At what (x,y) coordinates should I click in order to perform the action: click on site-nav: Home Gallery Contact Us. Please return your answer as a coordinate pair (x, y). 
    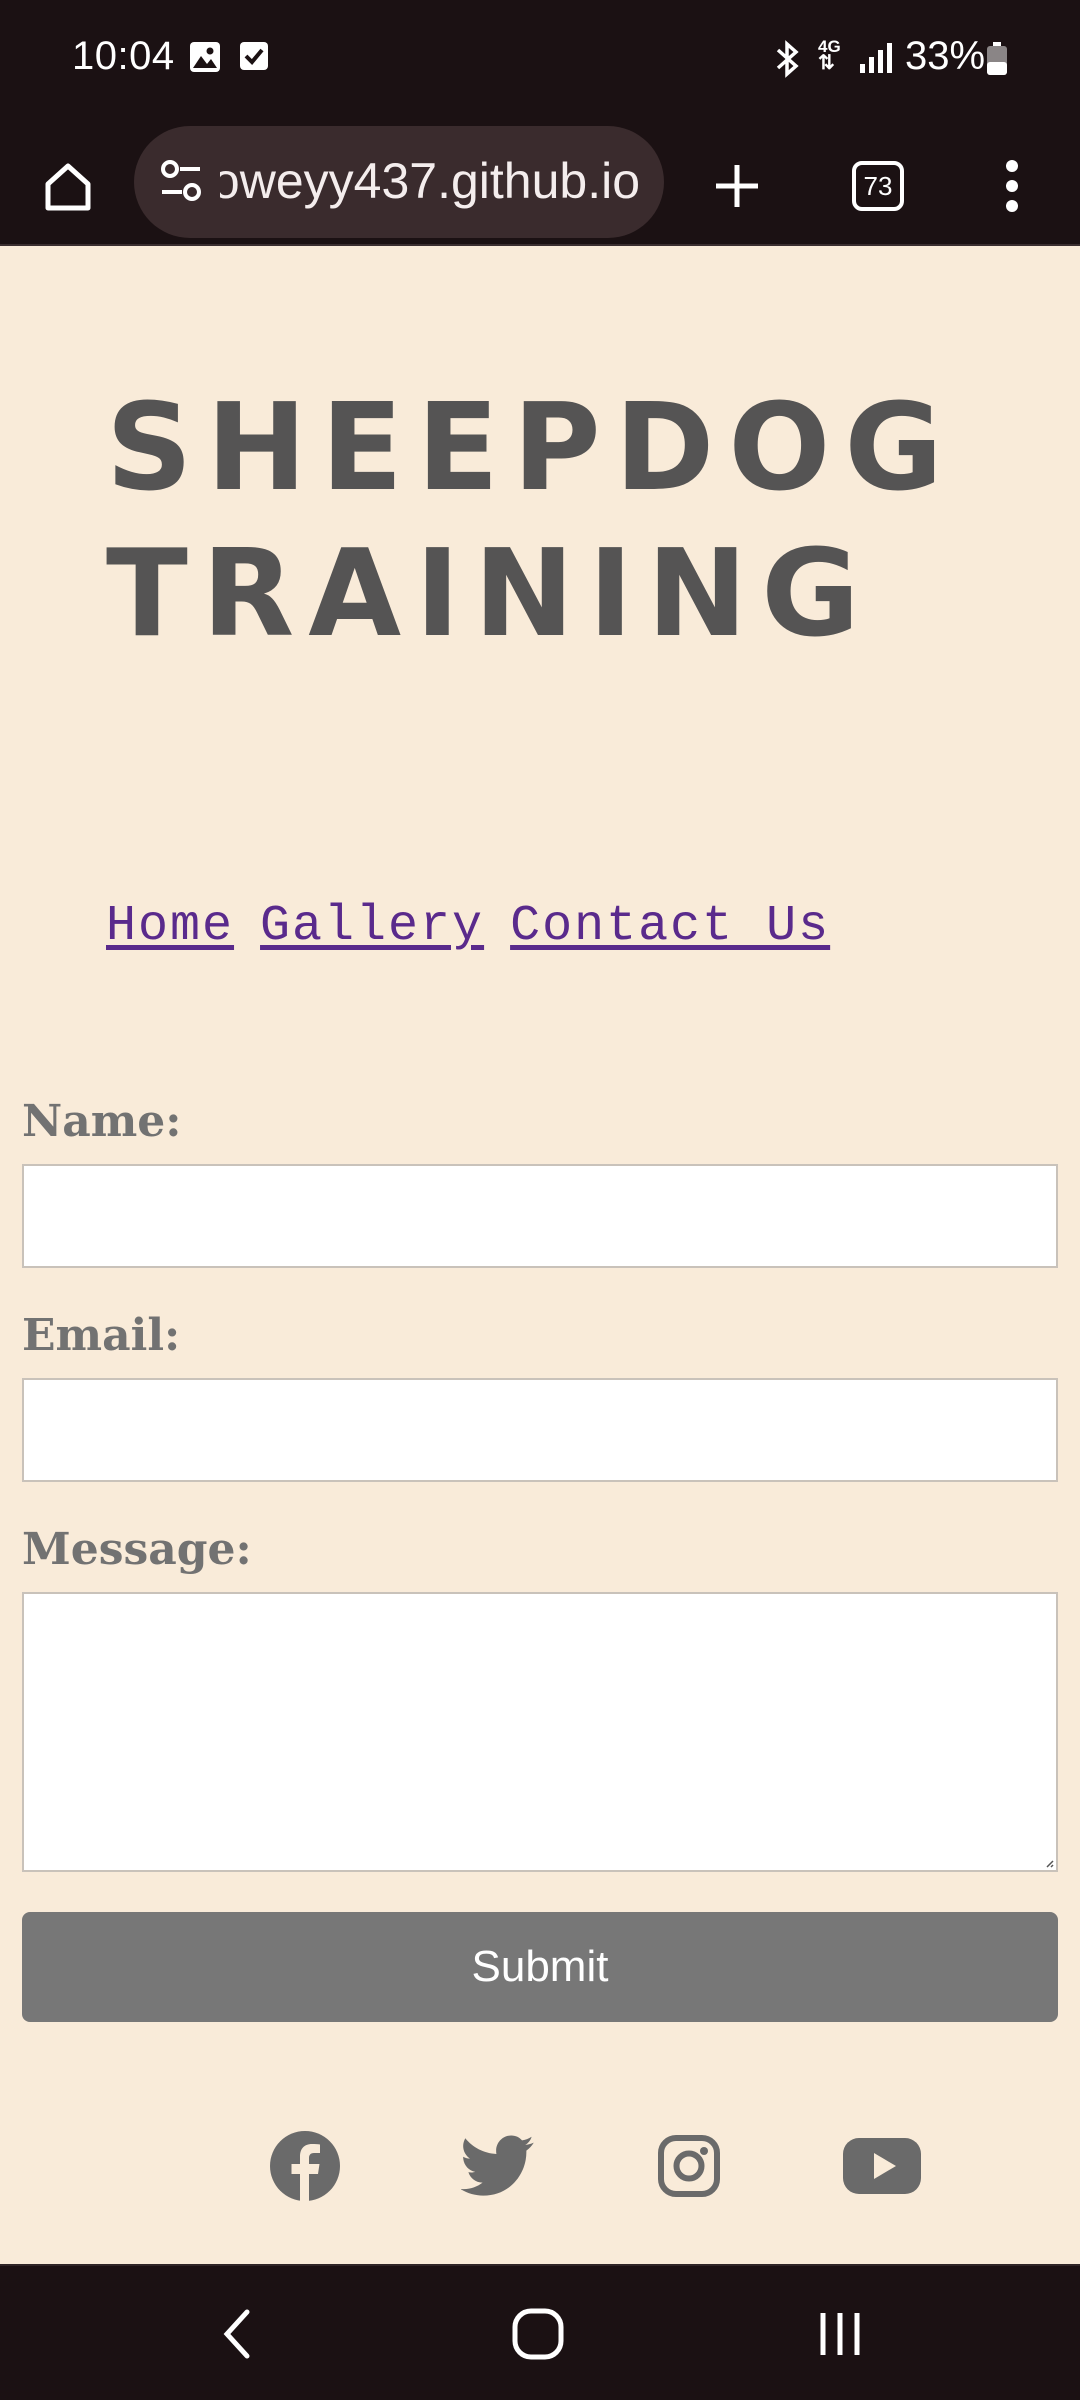
    Looking at the image, I should click on (481, 926).